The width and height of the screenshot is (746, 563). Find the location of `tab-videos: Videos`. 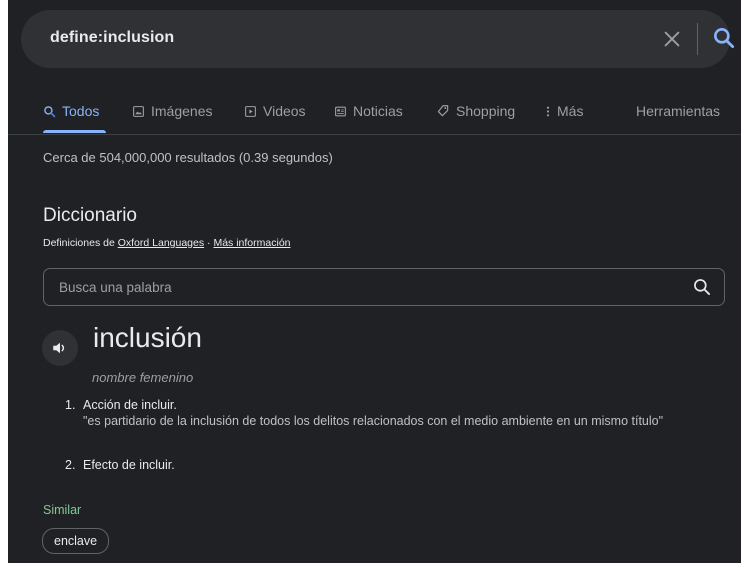

tab-videos: Videos is located at coordinates (275, 111).